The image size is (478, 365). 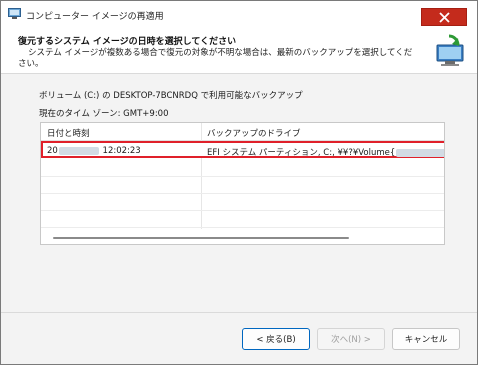 What do you see at coordinates (254, 133) in the screenshot?
I see `column-header-drive: バックアップのドライブ` at bounding box center [254, 133].